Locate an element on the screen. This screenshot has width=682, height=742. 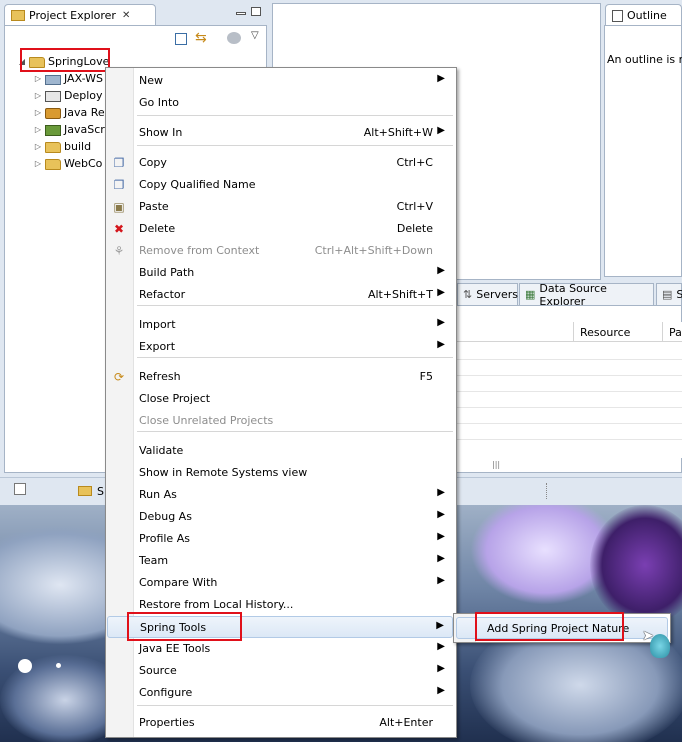
tab-servers-label: Servers is located at coordinates (497, 294).